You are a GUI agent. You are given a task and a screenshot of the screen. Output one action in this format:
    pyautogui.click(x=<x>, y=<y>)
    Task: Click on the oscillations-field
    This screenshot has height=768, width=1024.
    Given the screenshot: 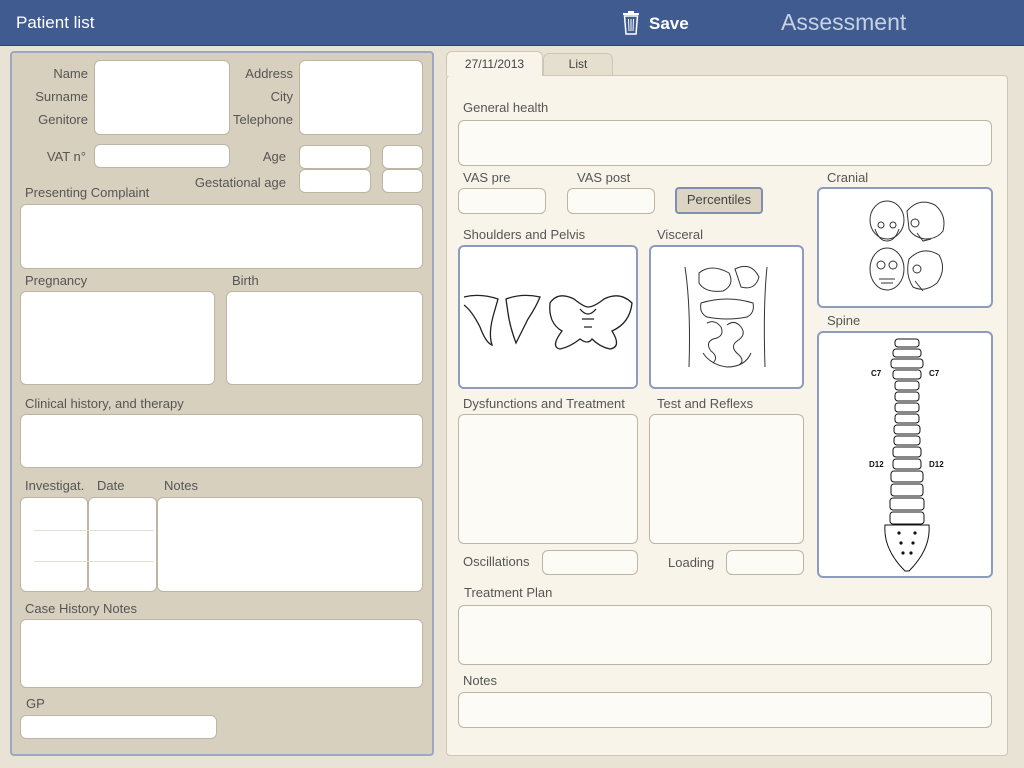 What is the action you would take?
    pyautogui.click(x=590, y=562)
    